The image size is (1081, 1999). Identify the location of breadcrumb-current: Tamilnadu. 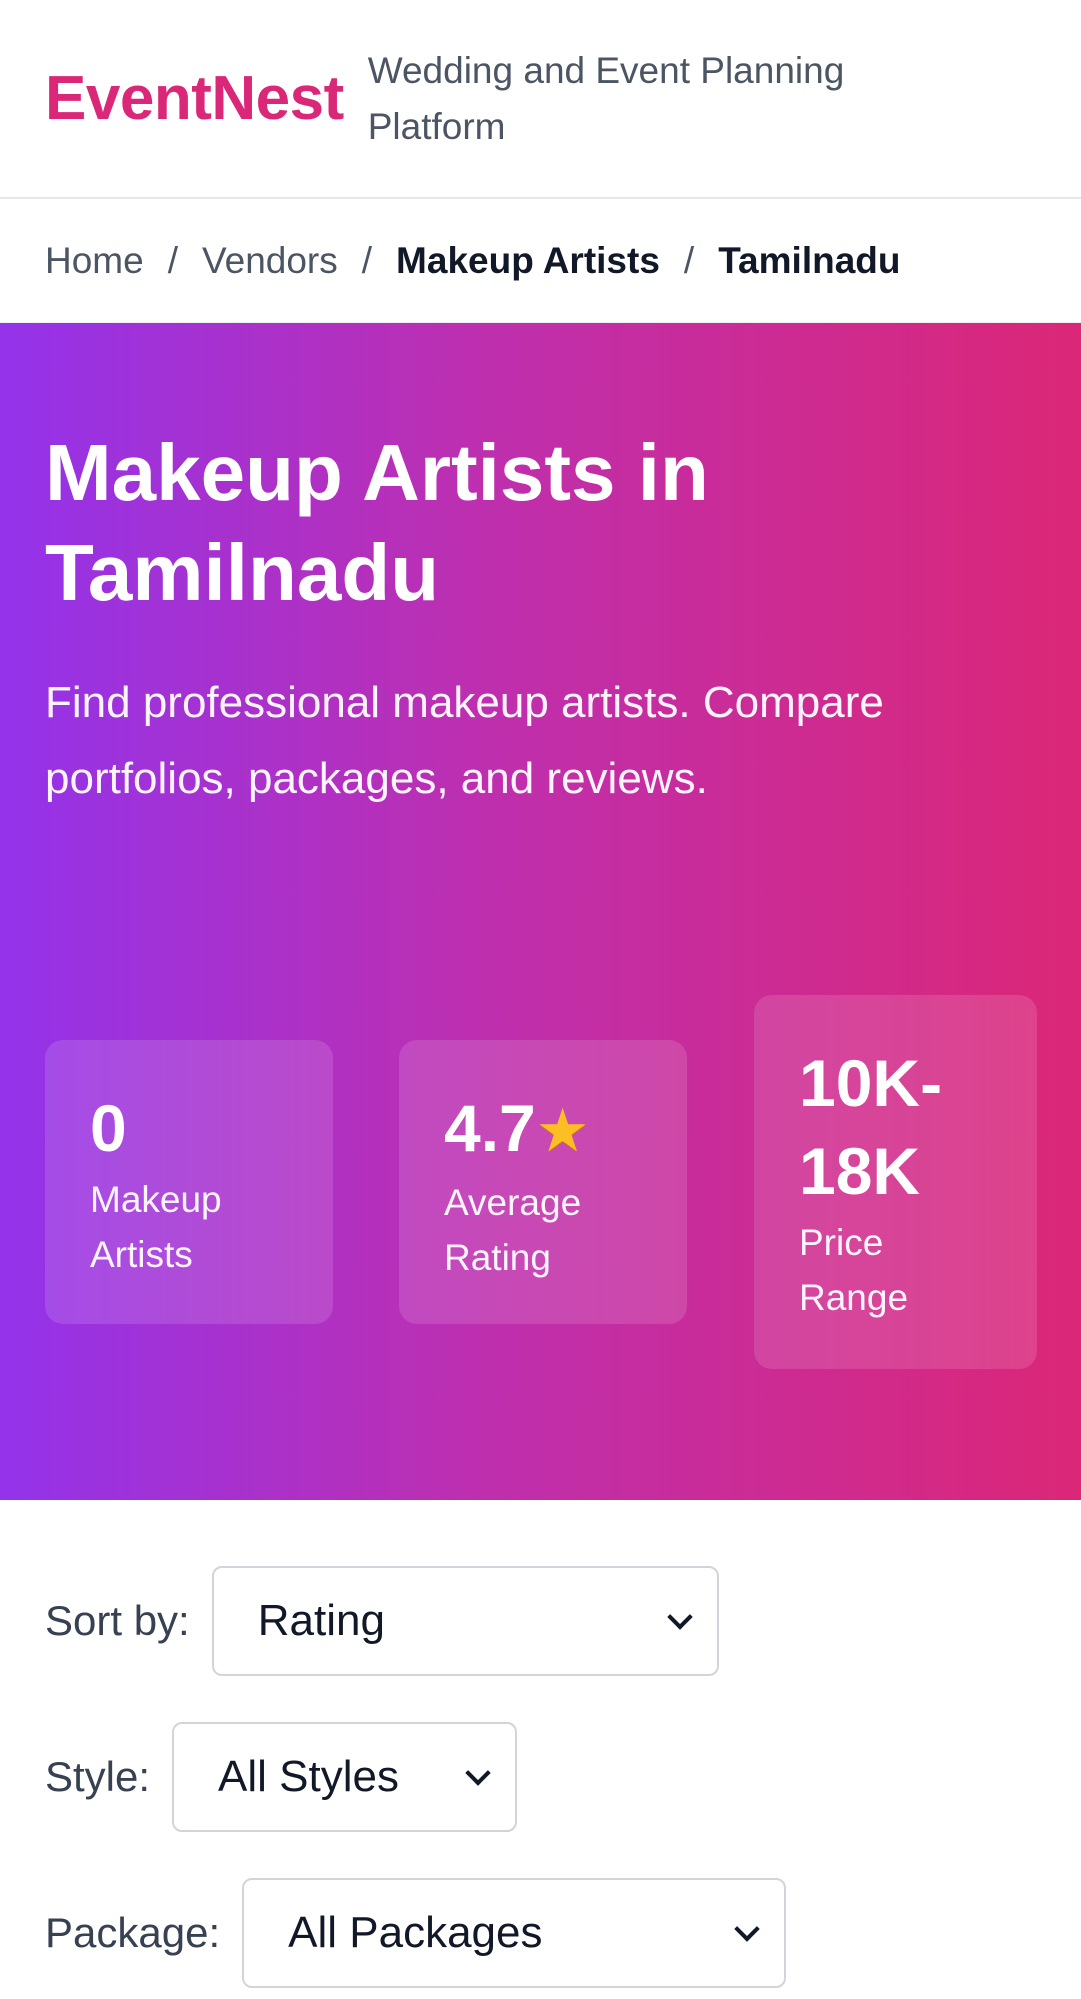
(809, 260).